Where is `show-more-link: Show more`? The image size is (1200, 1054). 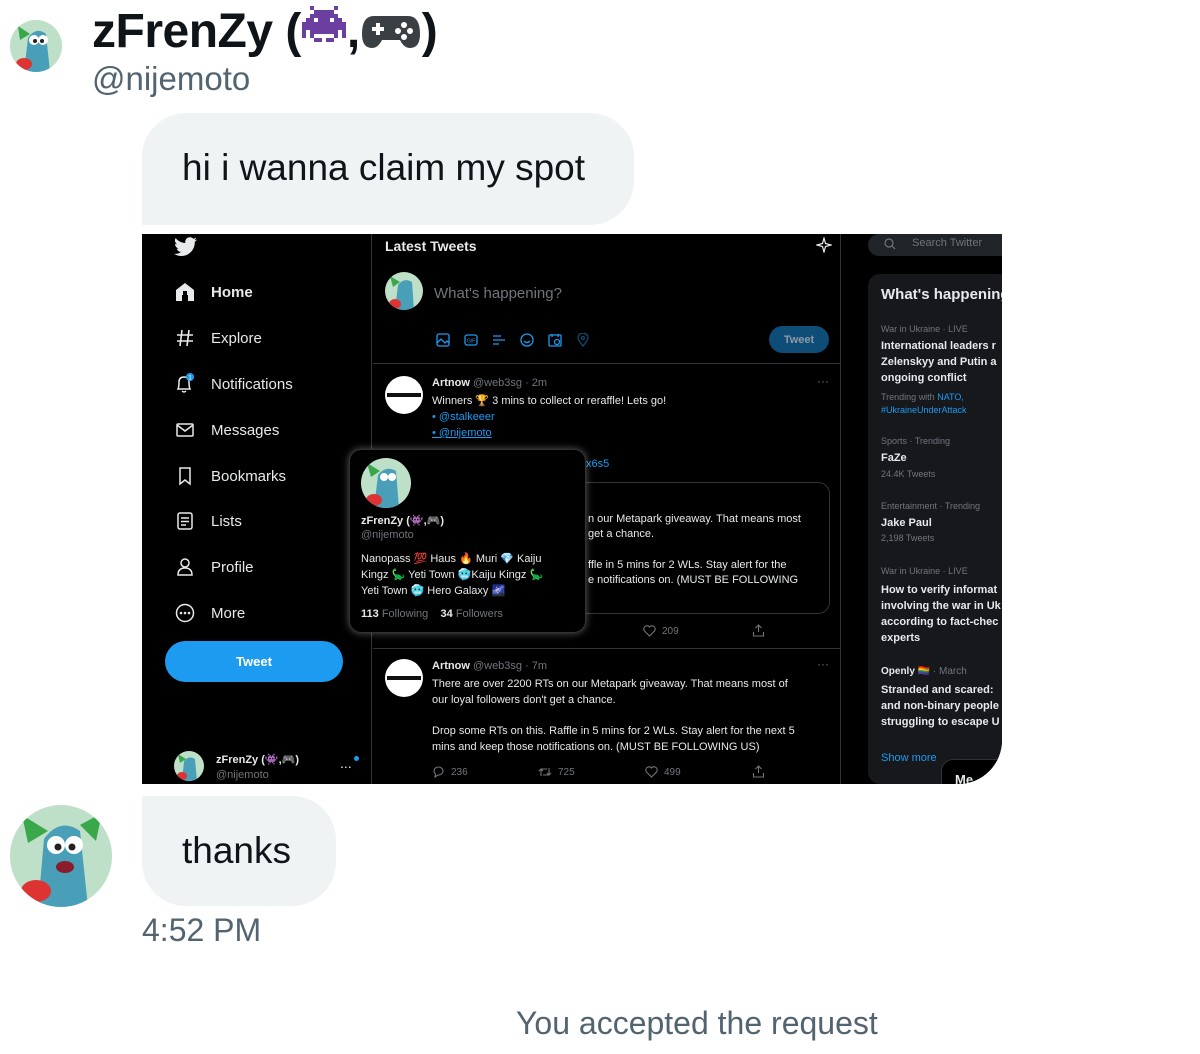
show-more-link: Show more is located at coordinates (909, 758).